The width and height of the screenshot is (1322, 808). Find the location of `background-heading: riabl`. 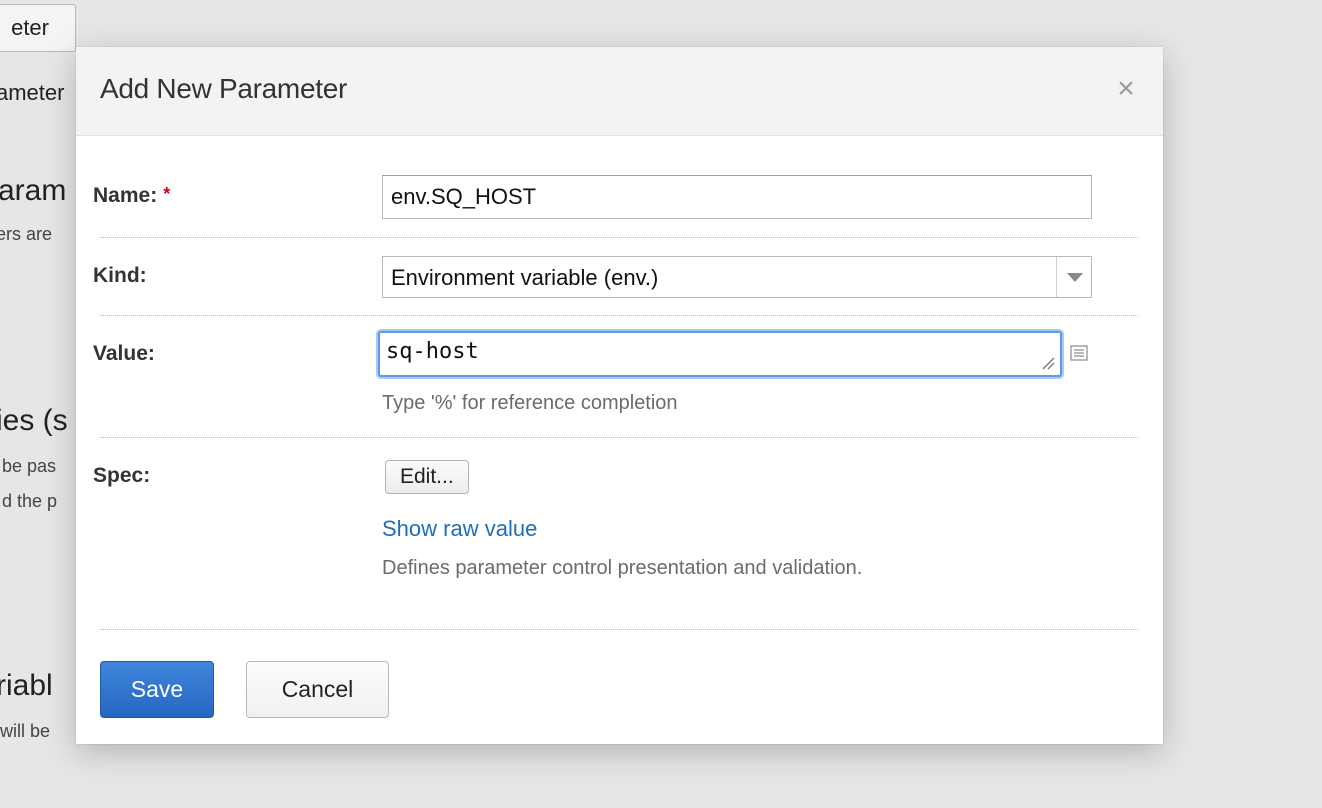

background-heading: riabl is located at coordinates (26, 685).